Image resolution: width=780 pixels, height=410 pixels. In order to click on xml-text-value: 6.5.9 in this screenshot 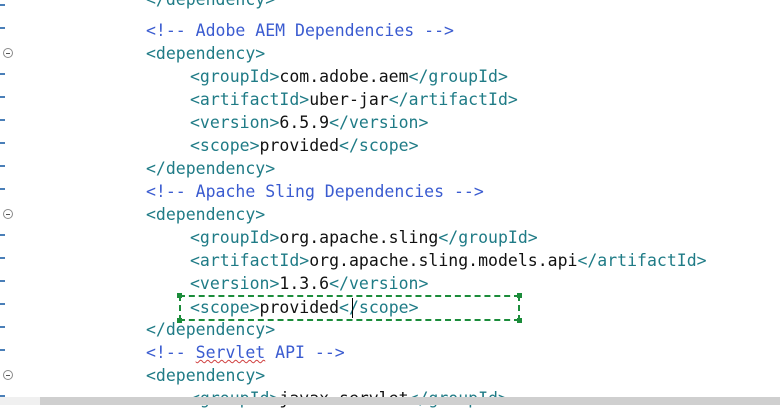, I will do `click(304, 122)`.